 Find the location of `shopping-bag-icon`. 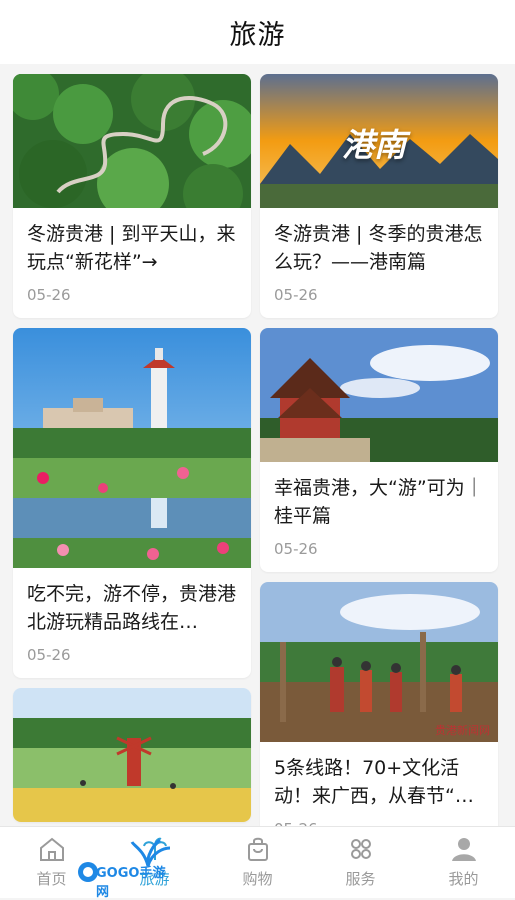

shopping-bag-icon is located at coordinates (257, 849).